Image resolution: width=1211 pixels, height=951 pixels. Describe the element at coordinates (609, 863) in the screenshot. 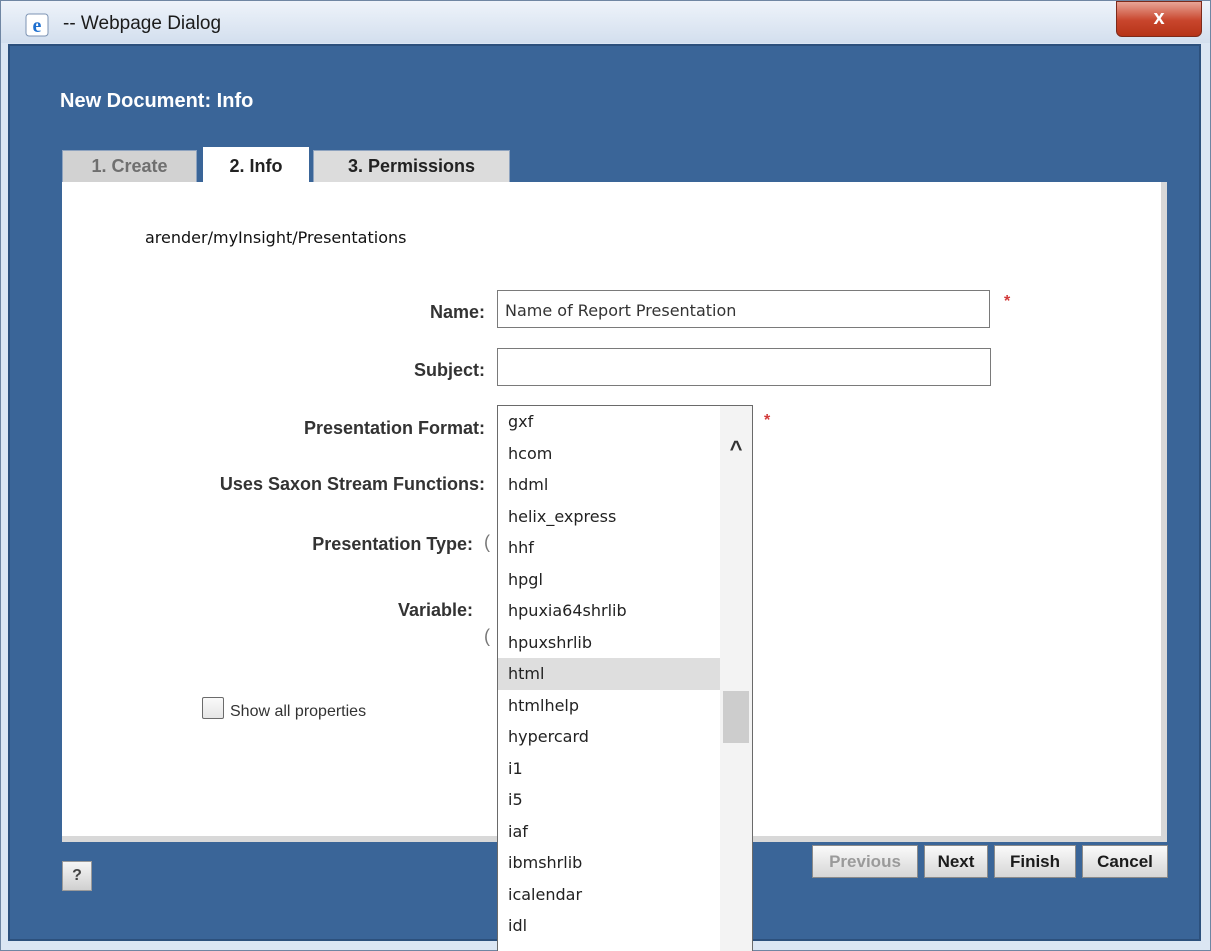

I see `dropdown-option: ibmshrlib` at that location.